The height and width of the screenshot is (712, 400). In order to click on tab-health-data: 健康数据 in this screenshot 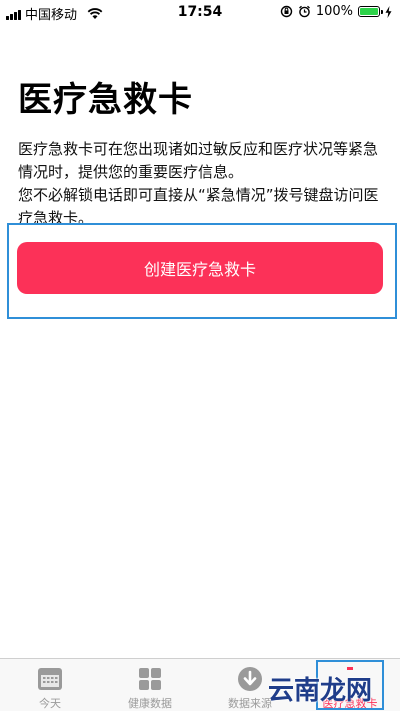, I will do `click(150, 685)`.